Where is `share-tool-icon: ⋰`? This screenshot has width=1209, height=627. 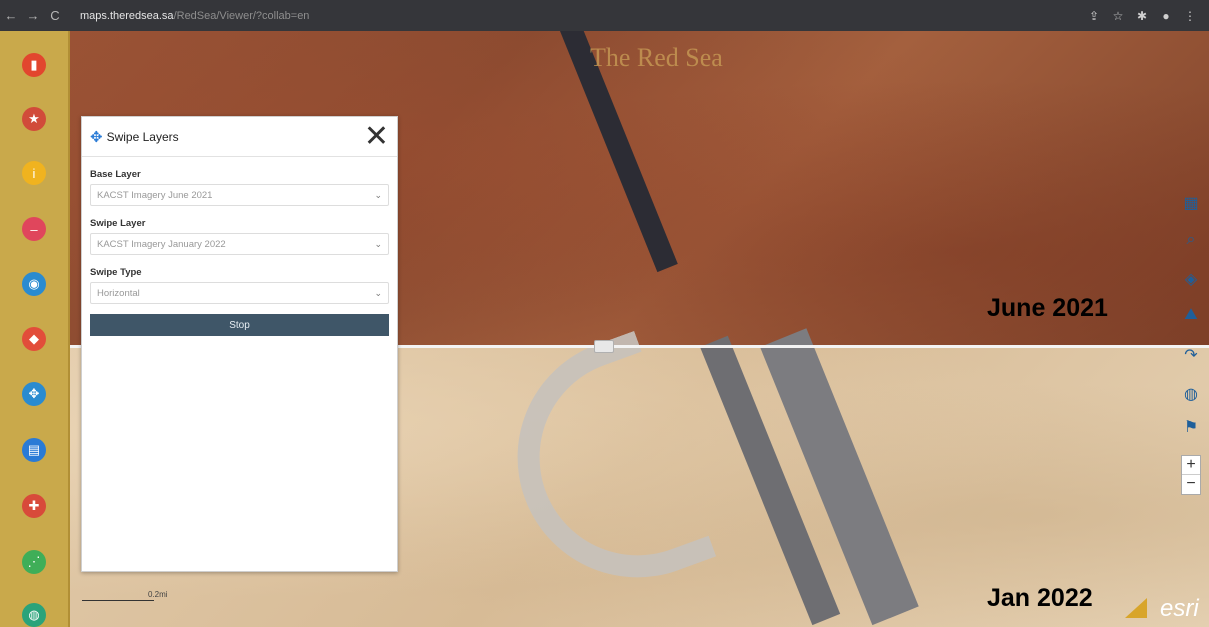
share-tool-icon: ⋰ is located at coordinates (34, 562).